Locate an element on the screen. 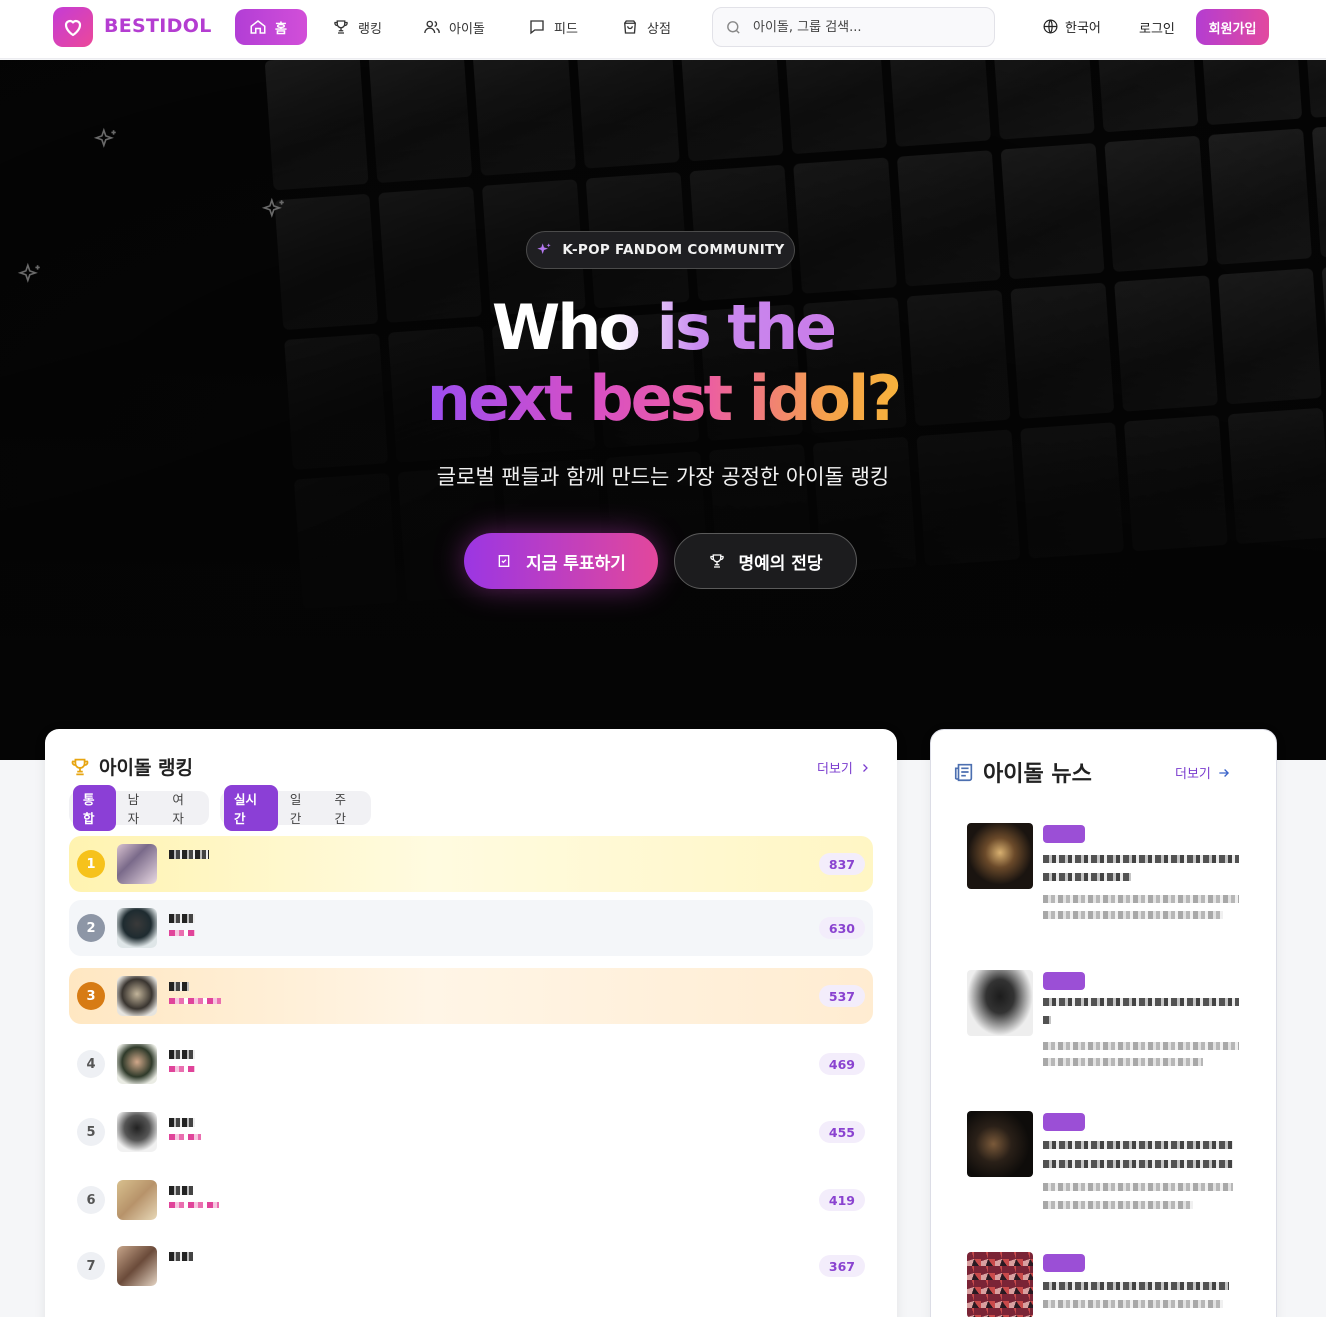  search-icon is located at coordinates (733, 27).